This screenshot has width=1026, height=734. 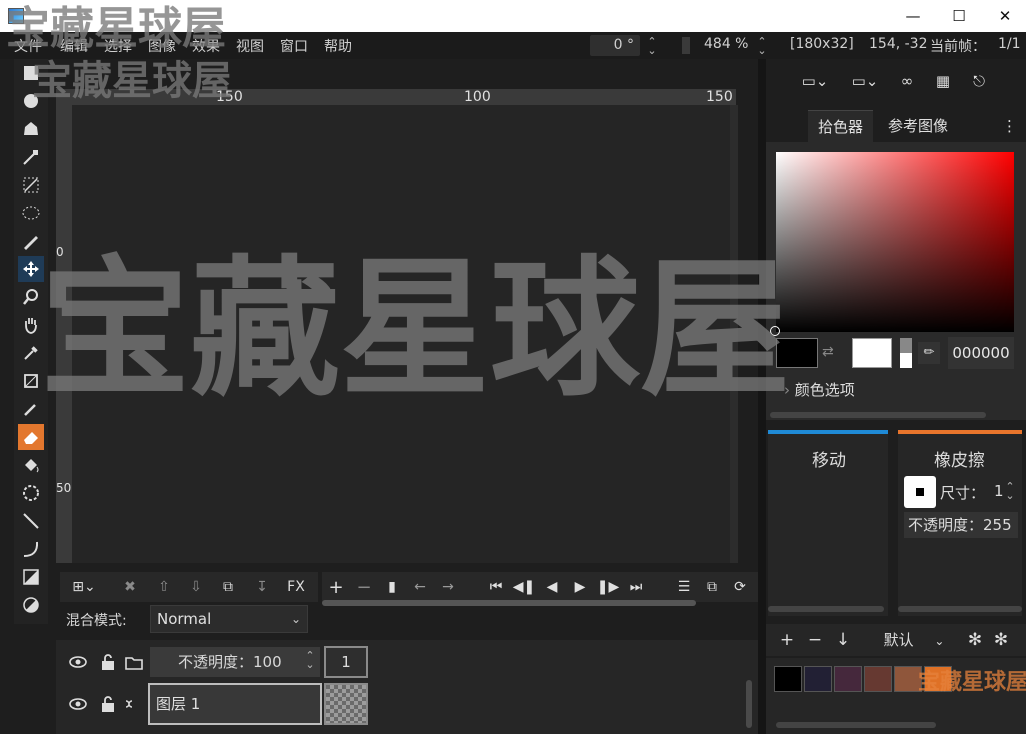 I want to click on duplicate-layer-button: ⧉, so click(x=228, y=587).